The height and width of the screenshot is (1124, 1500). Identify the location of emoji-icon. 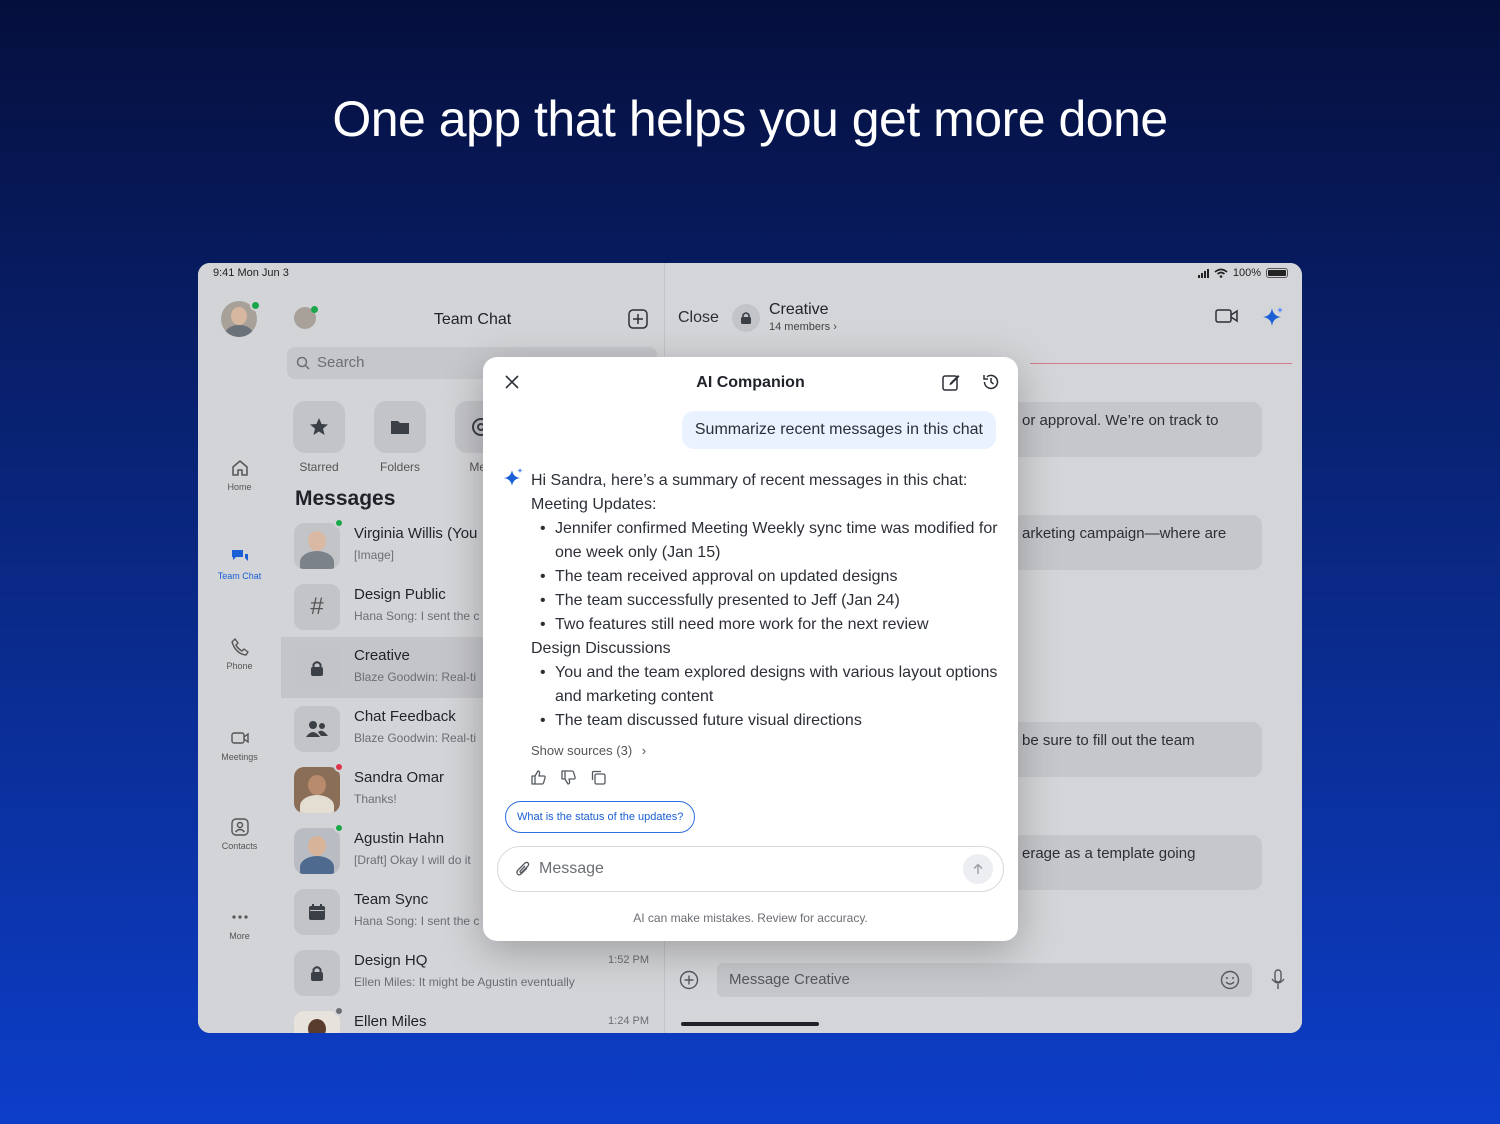
(1230, 980).